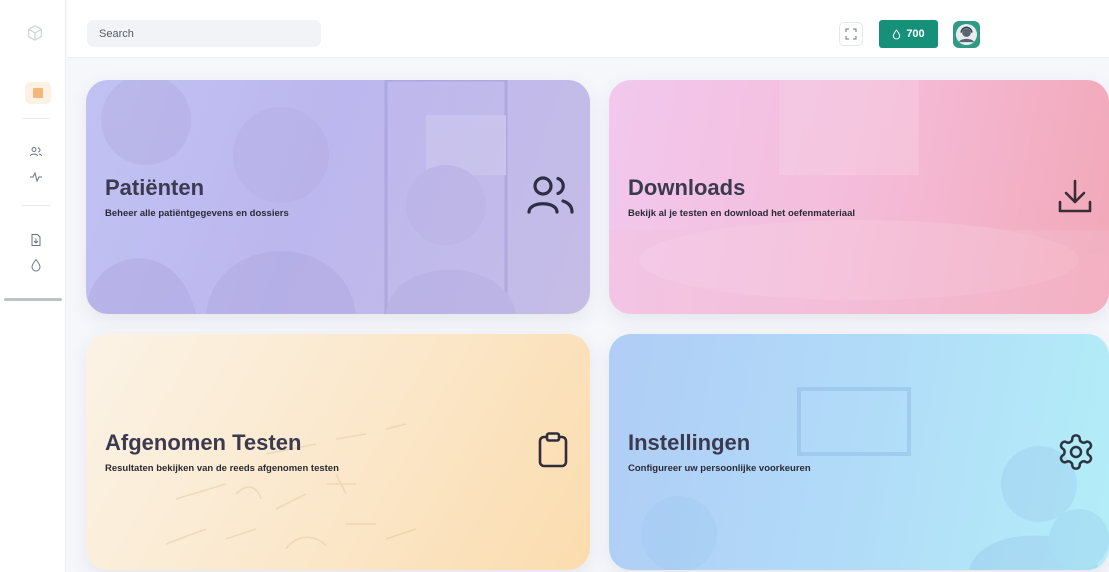 The width and height of the screenshot is (1109, 572). Describe the element at coordinates (155, 187) in the screenshot. I see `card-title: Patiënten` at that location.